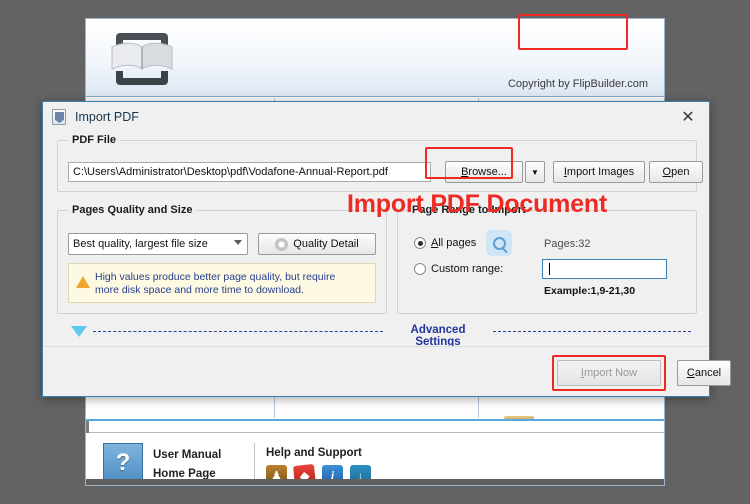  I want to click on chevron-down-icon, so click(238, 242).